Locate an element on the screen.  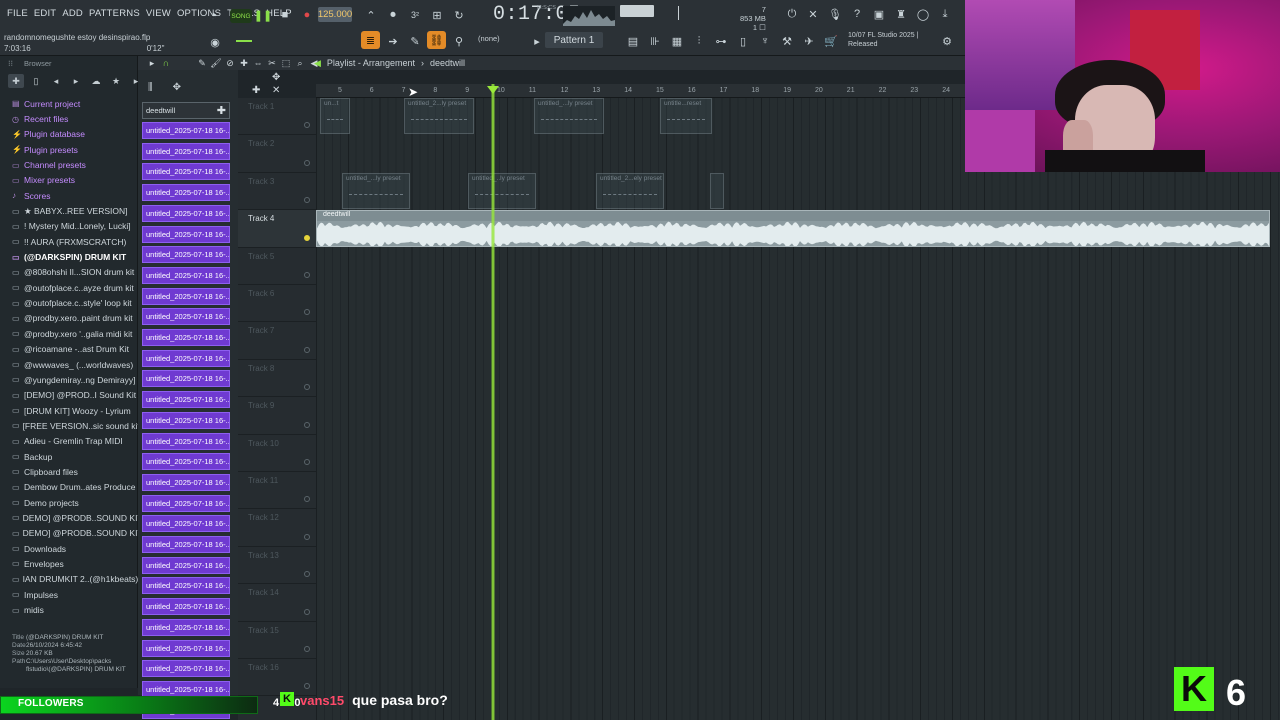
playlist-button: ≣ is located at coordinates (370, 40).